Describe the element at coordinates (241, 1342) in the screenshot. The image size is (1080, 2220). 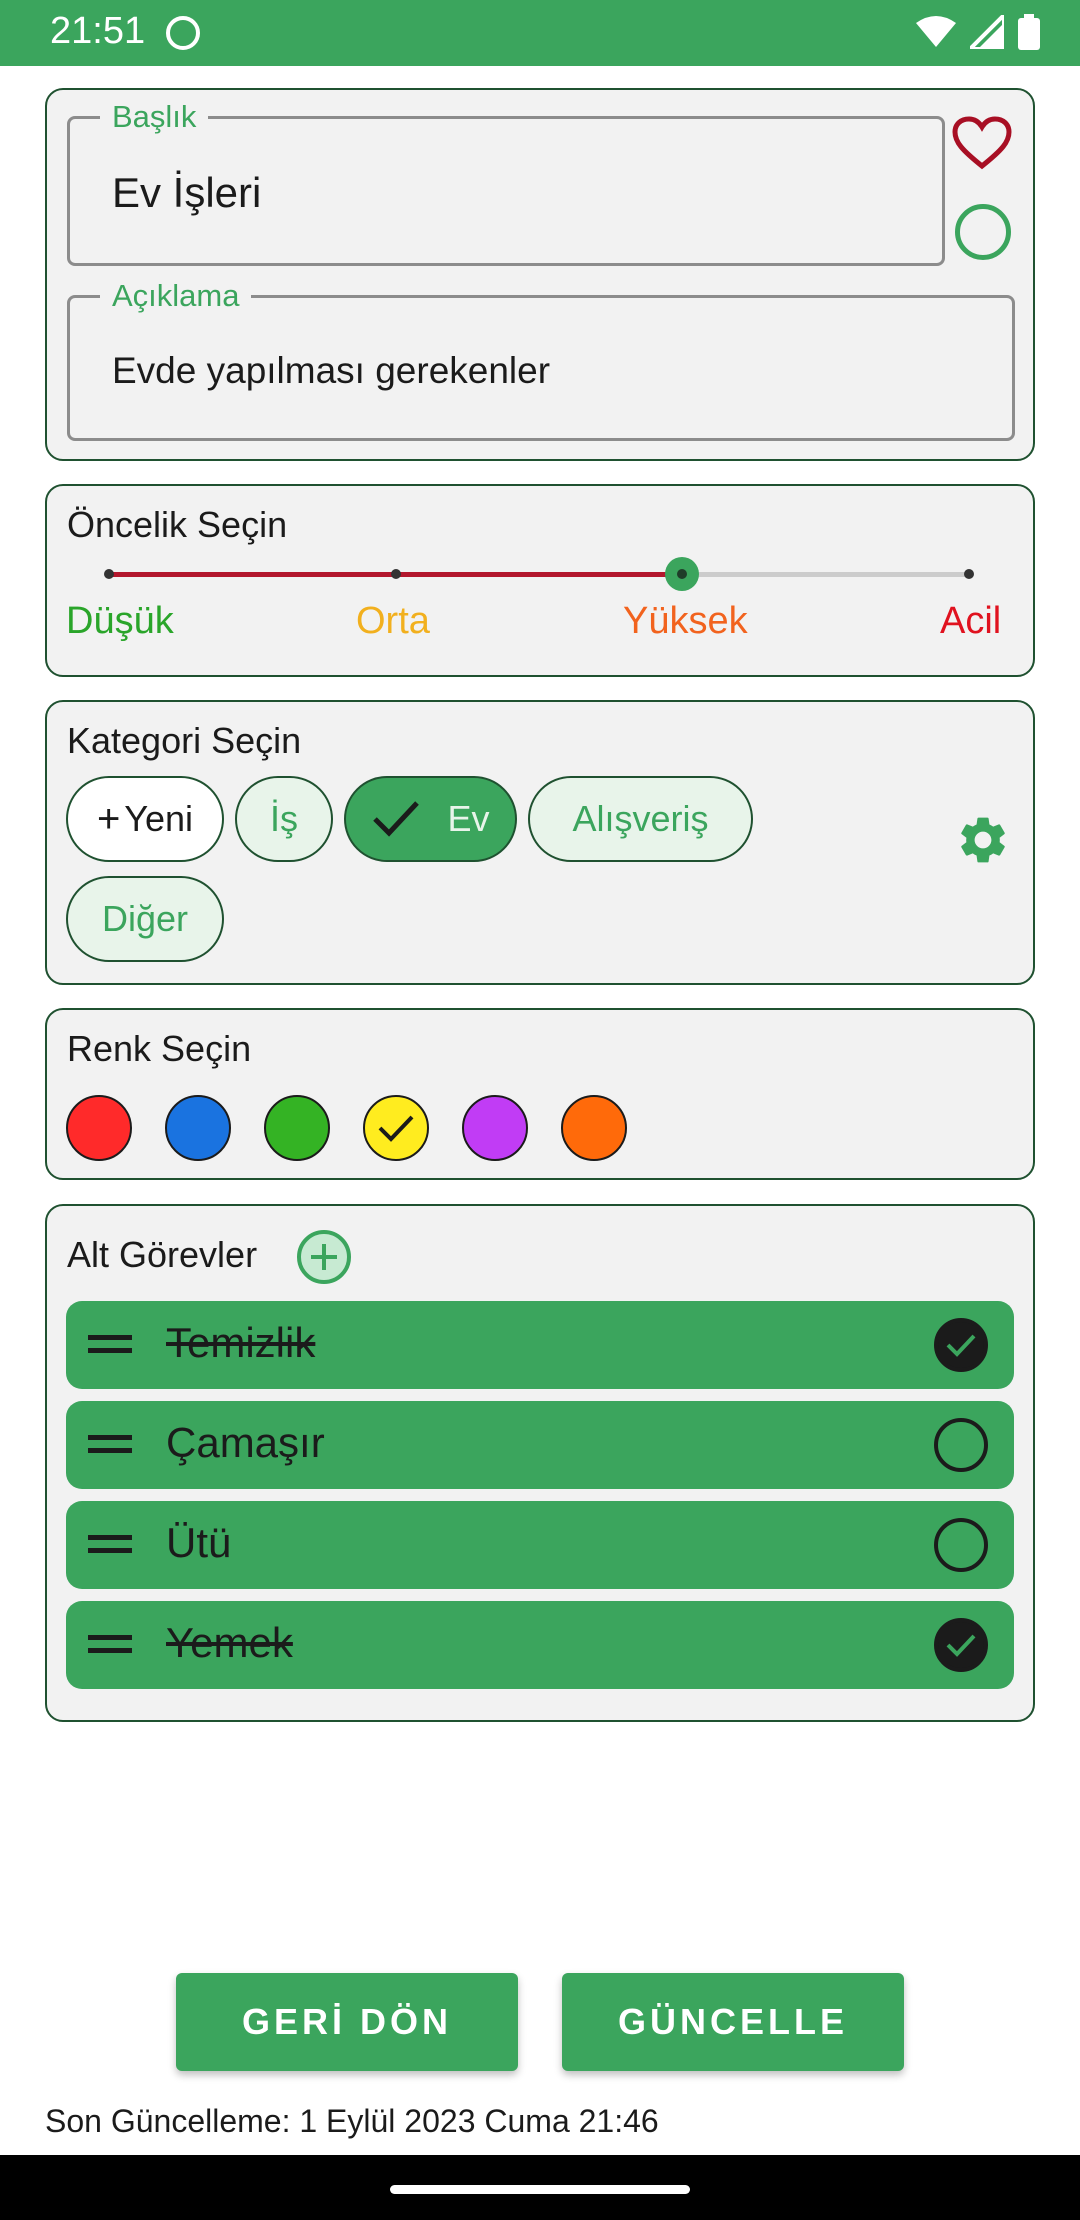
I see `subtask-label: Temizlik` at that location.